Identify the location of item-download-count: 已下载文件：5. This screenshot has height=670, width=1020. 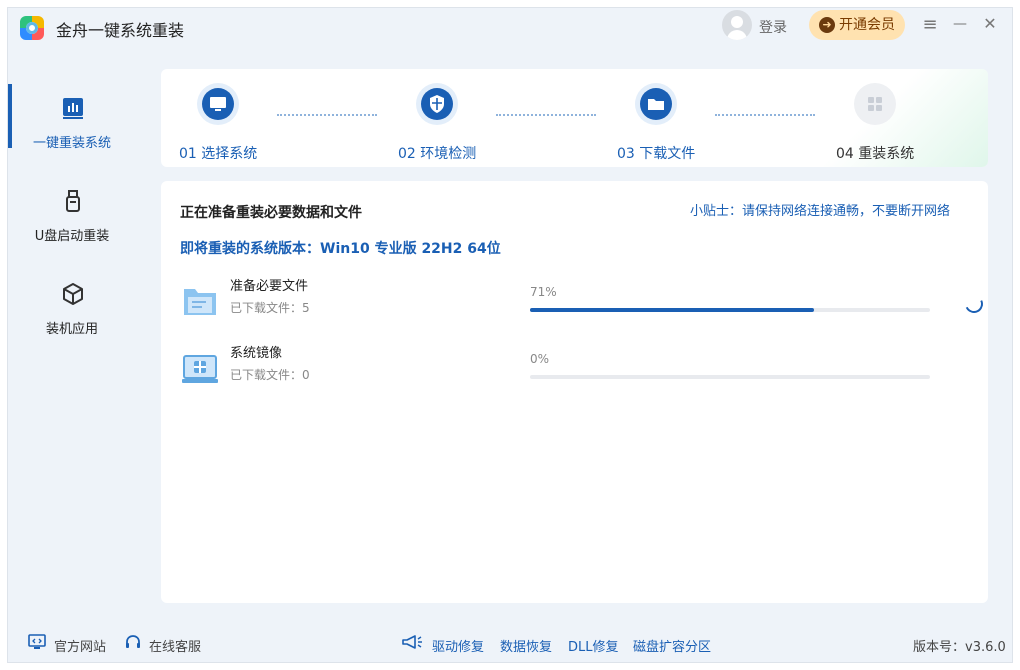
(270, 308).